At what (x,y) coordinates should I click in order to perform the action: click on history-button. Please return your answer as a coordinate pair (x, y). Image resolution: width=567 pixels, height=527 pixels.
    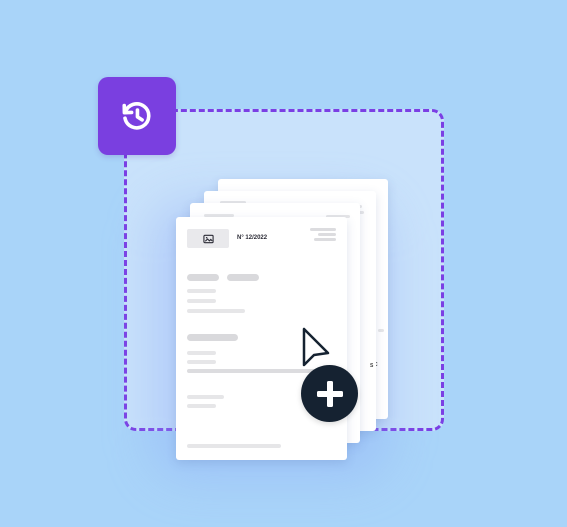
    Looking at the image, I should click on (137, 116).